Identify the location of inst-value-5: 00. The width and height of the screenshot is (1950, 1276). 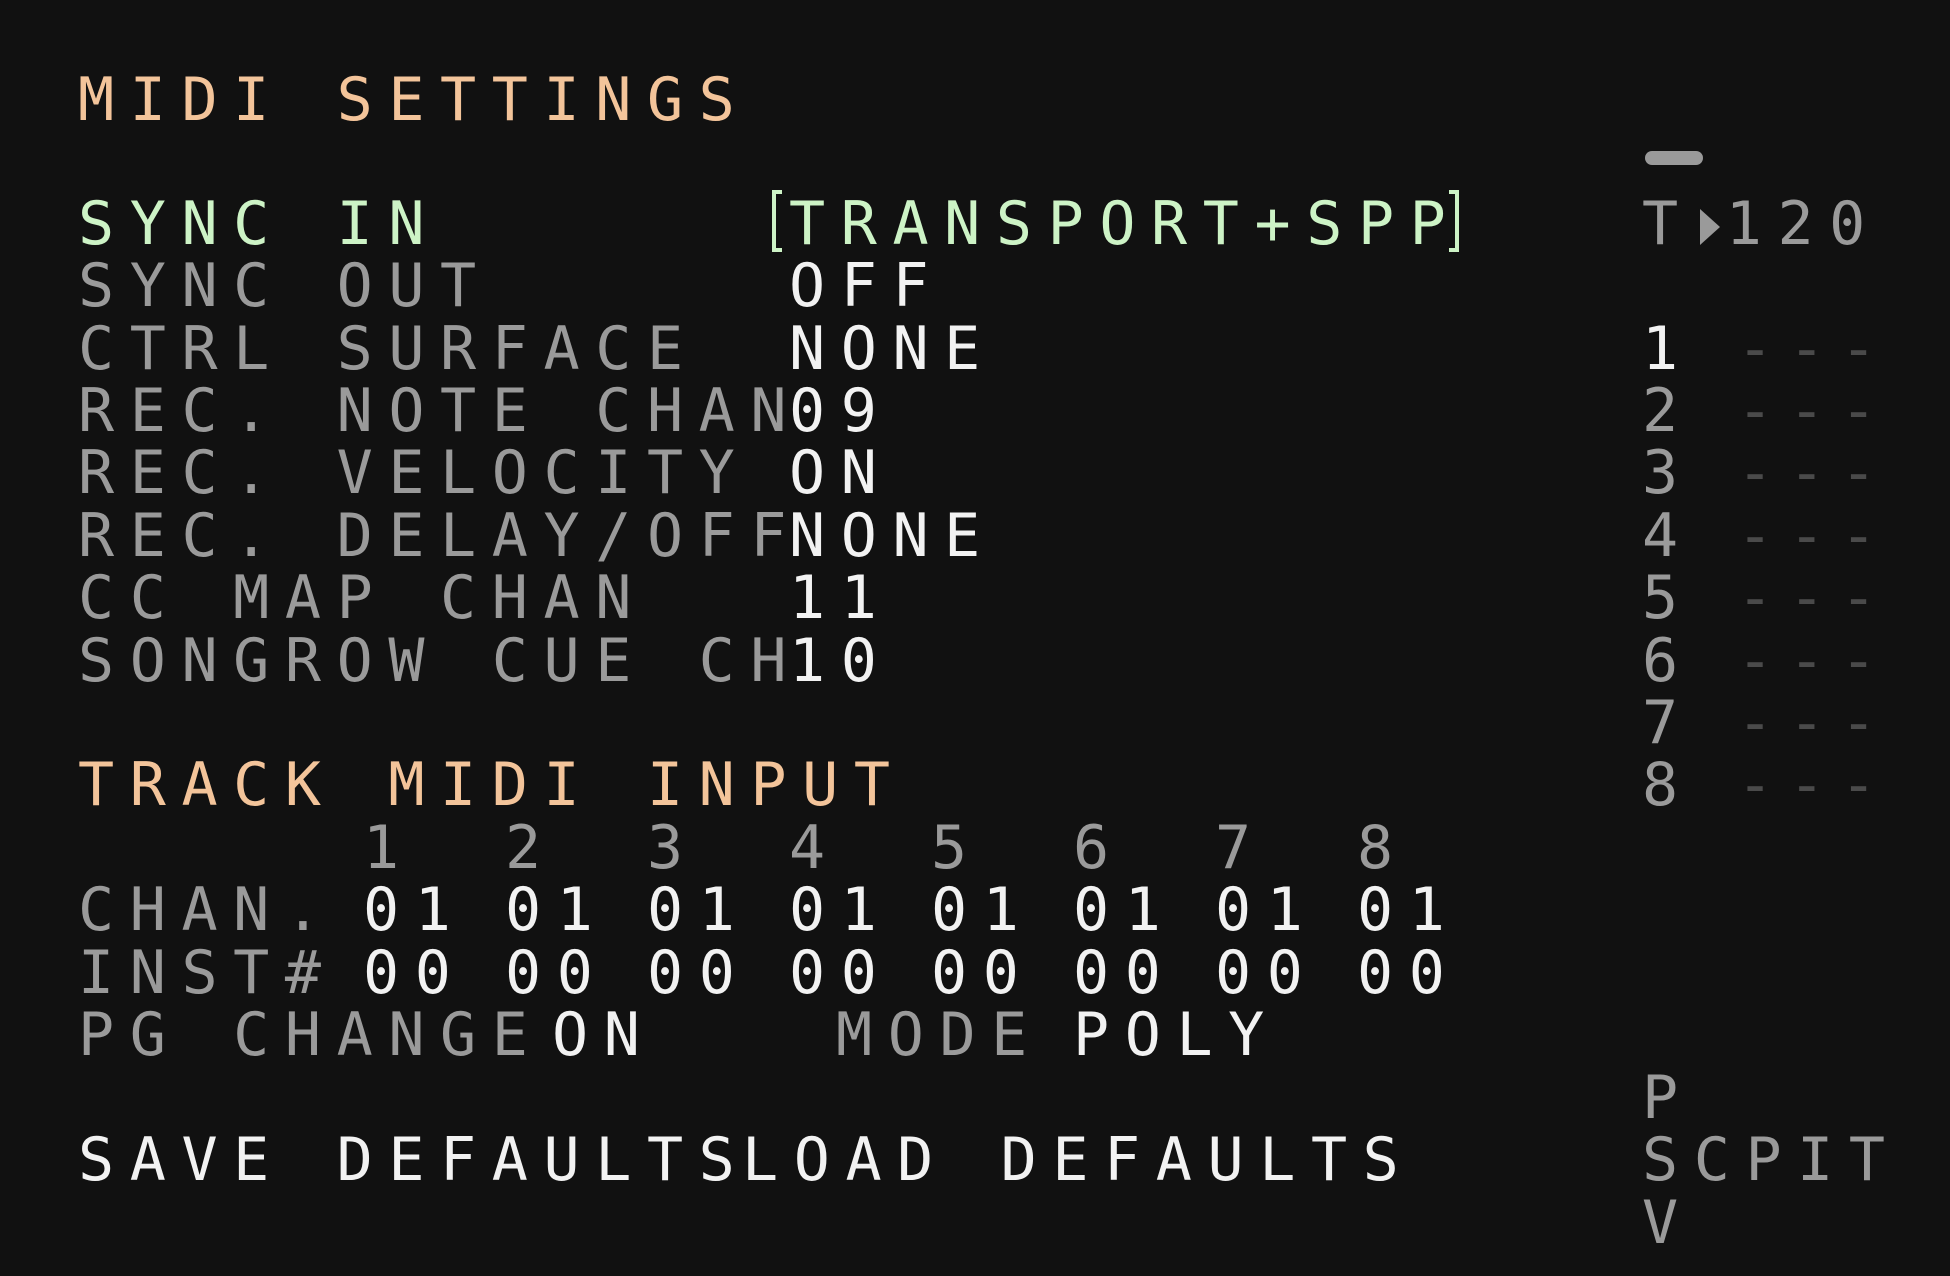
(982, 973).